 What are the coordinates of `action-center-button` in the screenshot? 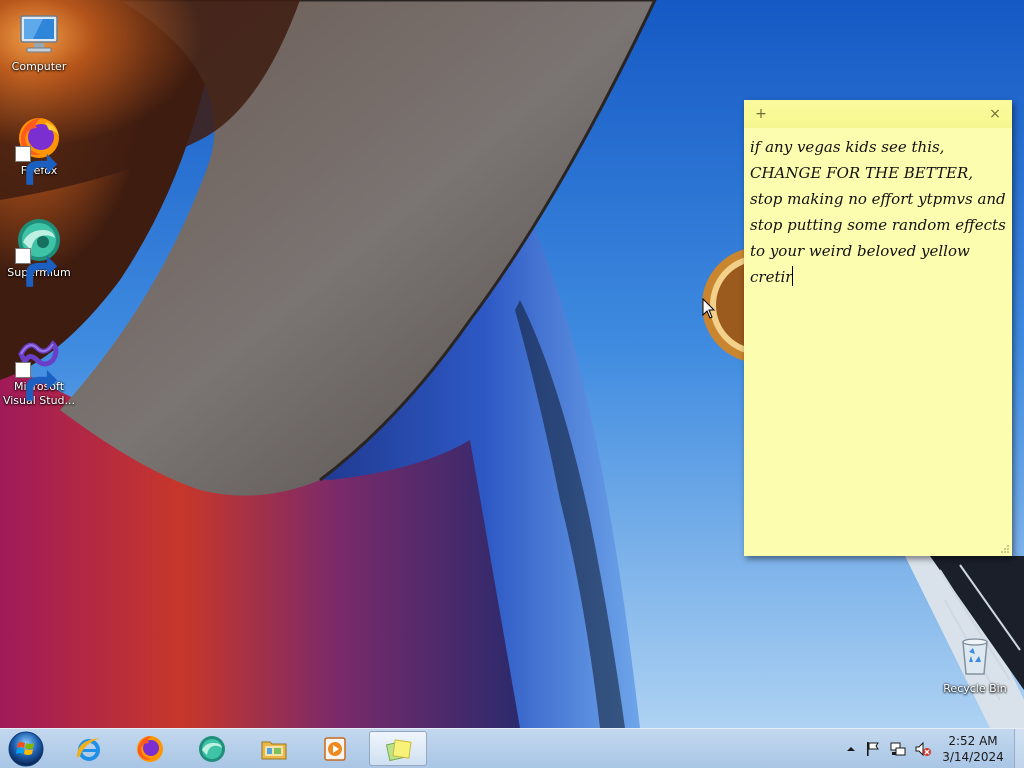 It's located at (873, 749).